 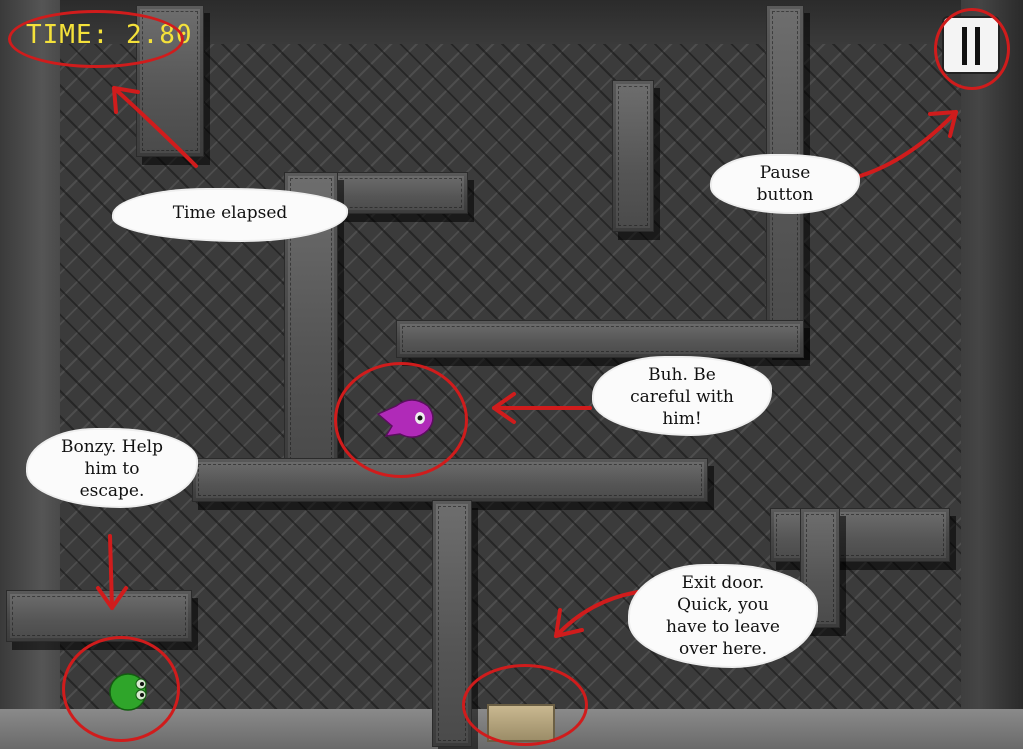 What do you see at coordinates (112, 491) in the screenshot?
I see `note-text: escape.` at bounding box center [112, 491].